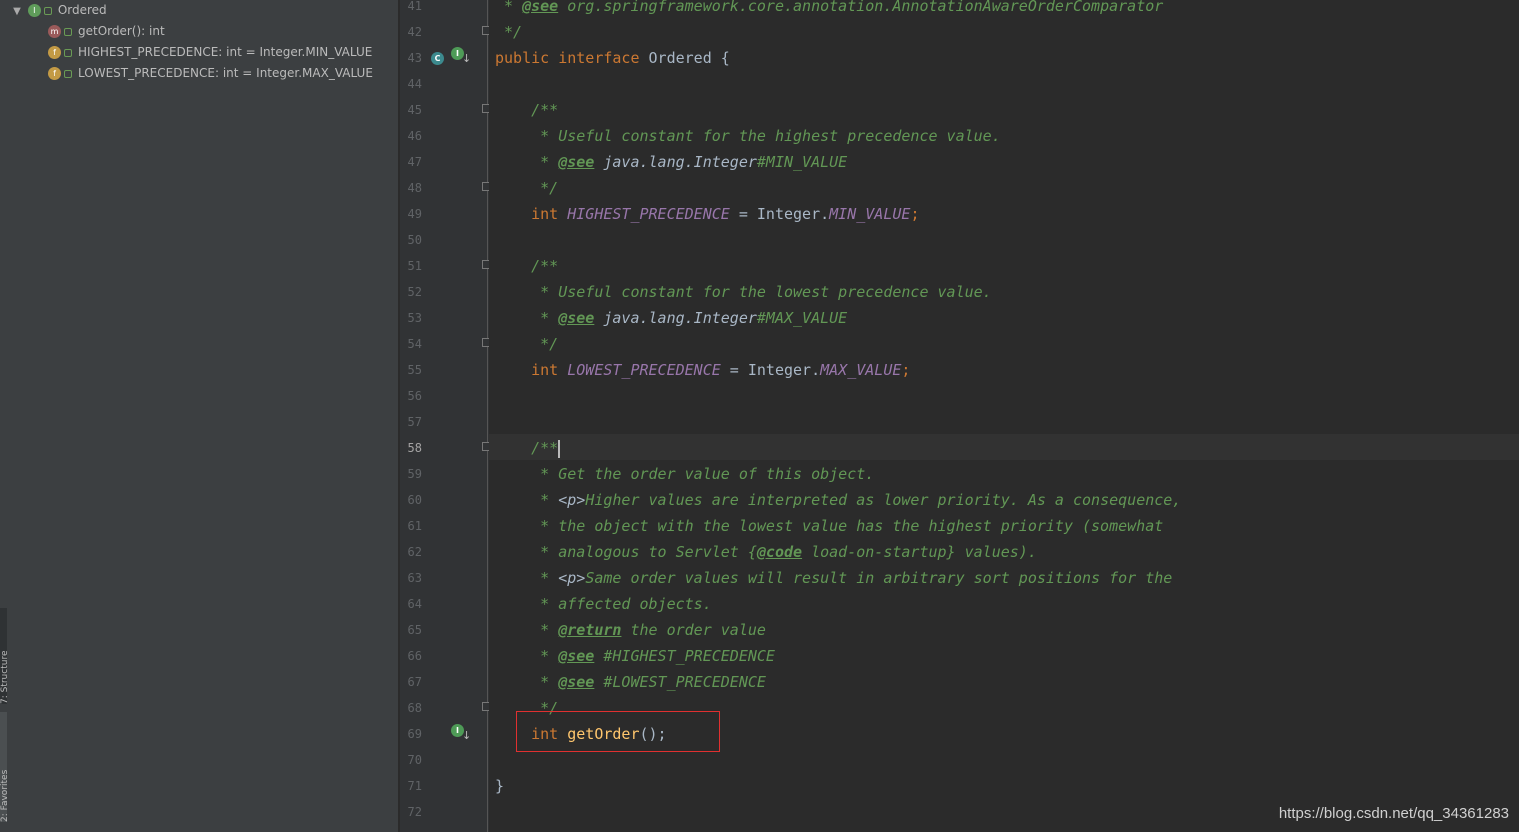 The height and width of the screenshot is (832, 1519). I want to click on line-number: 57, so click(414, 422).